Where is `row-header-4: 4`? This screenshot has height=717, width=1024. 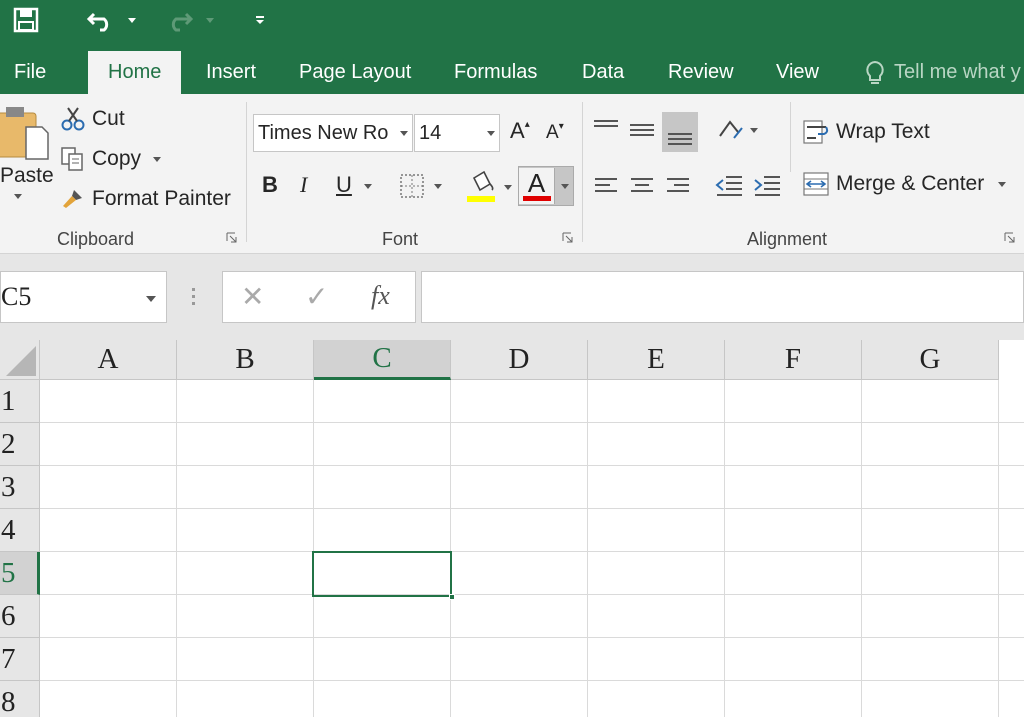
row-header-4: 4 is located at coordinates (20, 530).